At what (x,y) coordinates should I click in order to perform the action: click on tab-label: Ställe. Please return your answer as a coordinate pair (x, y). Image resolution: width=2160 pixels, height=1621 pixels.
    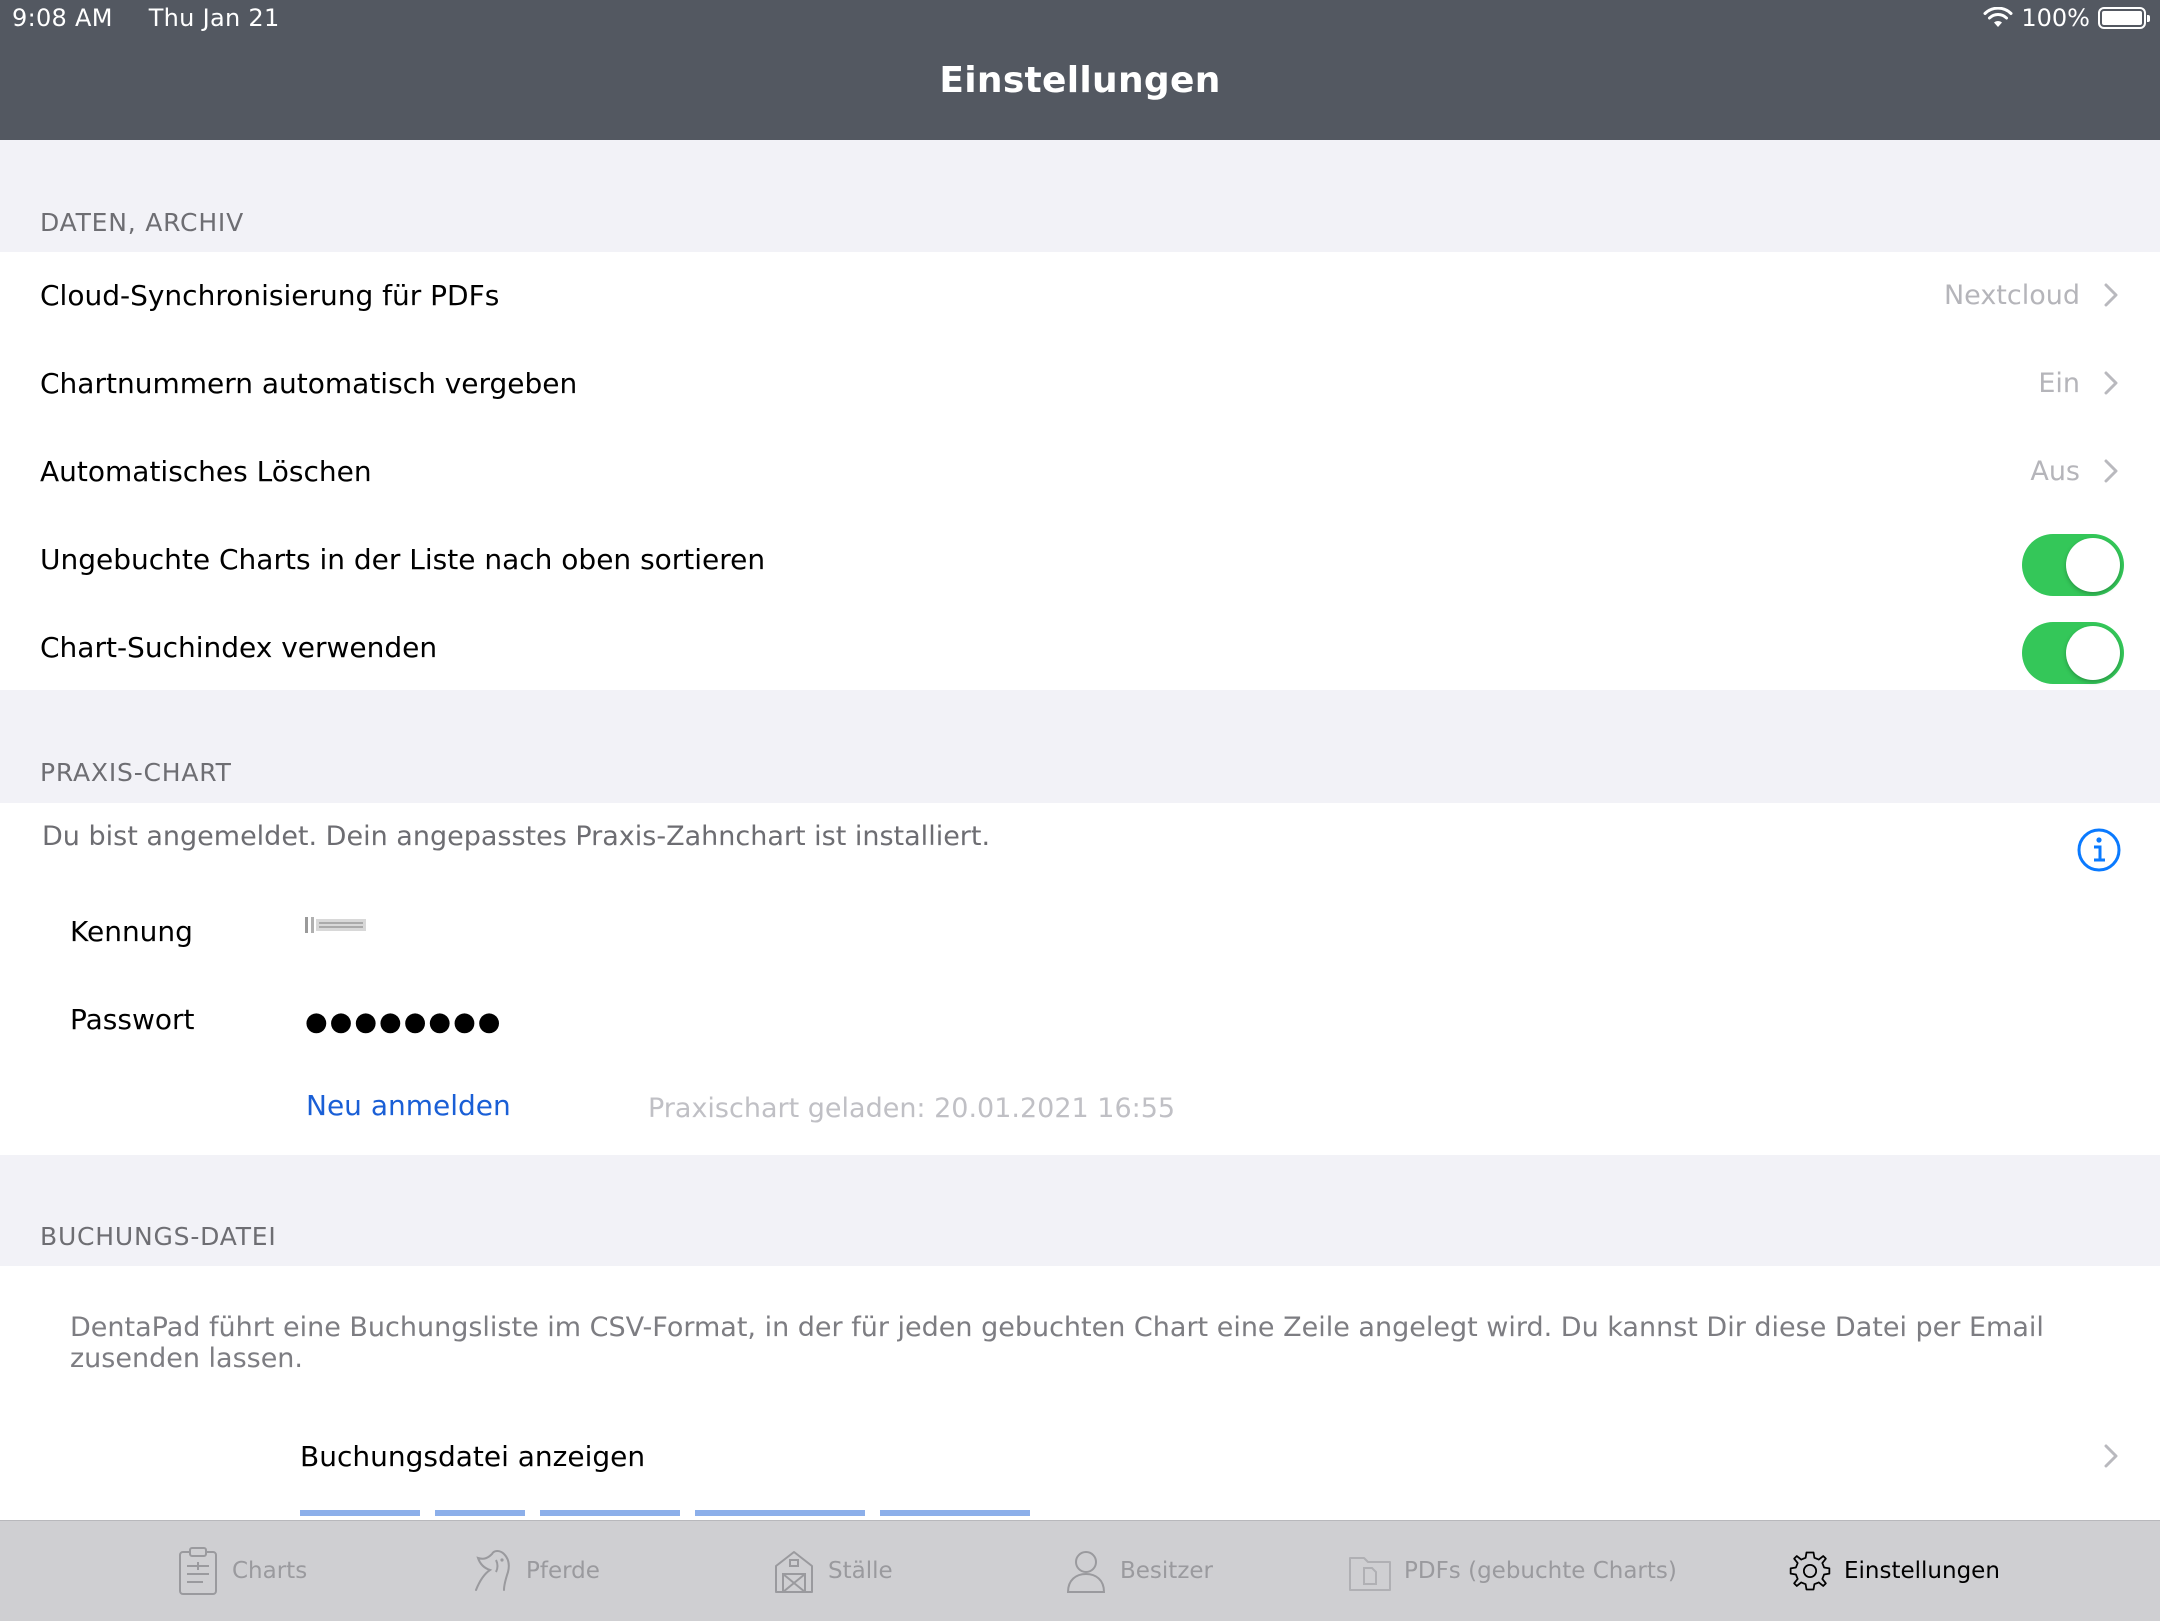
    Looking at the image, I should click on (860, 1571).